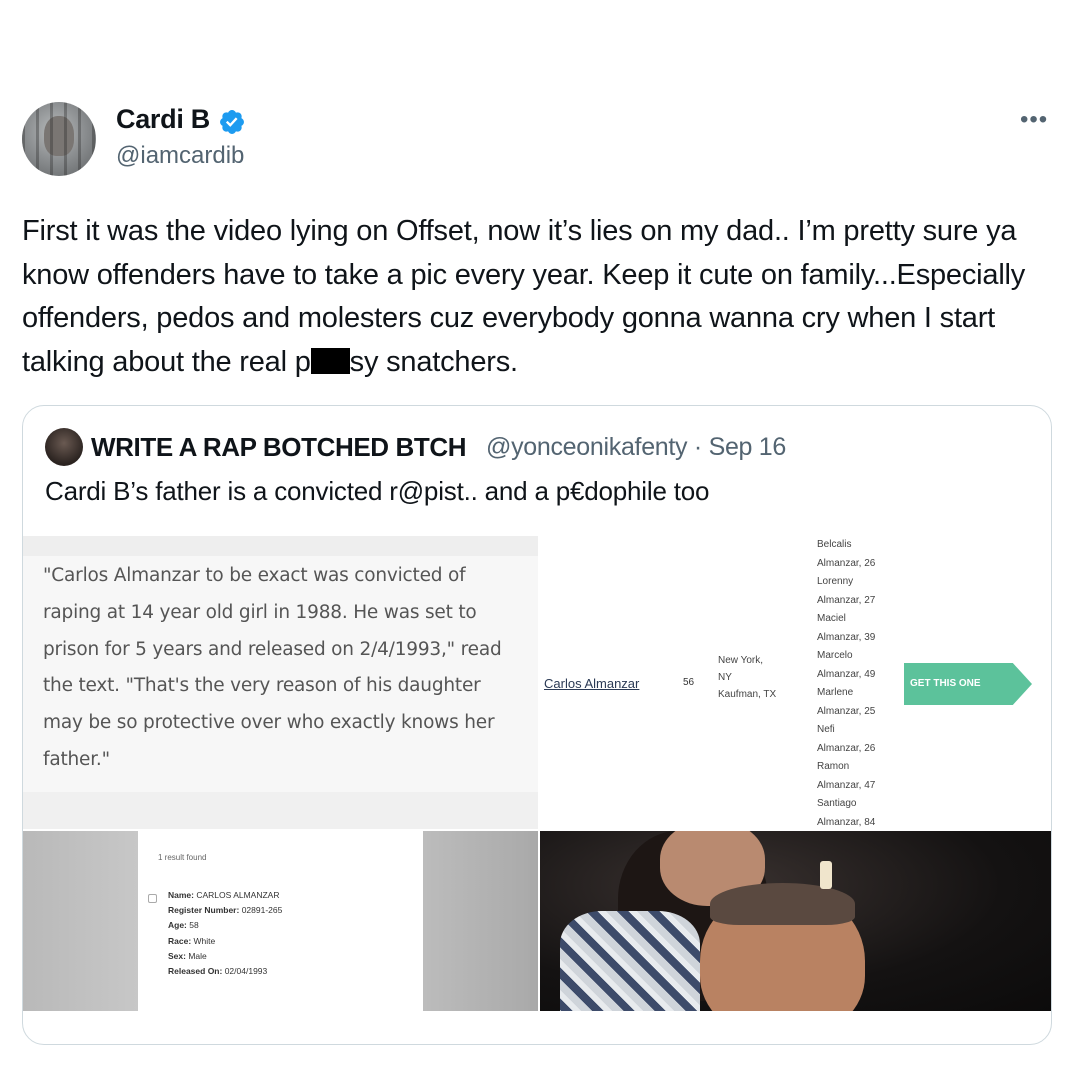  I want to click on article-top-bar, so click(280, 546).